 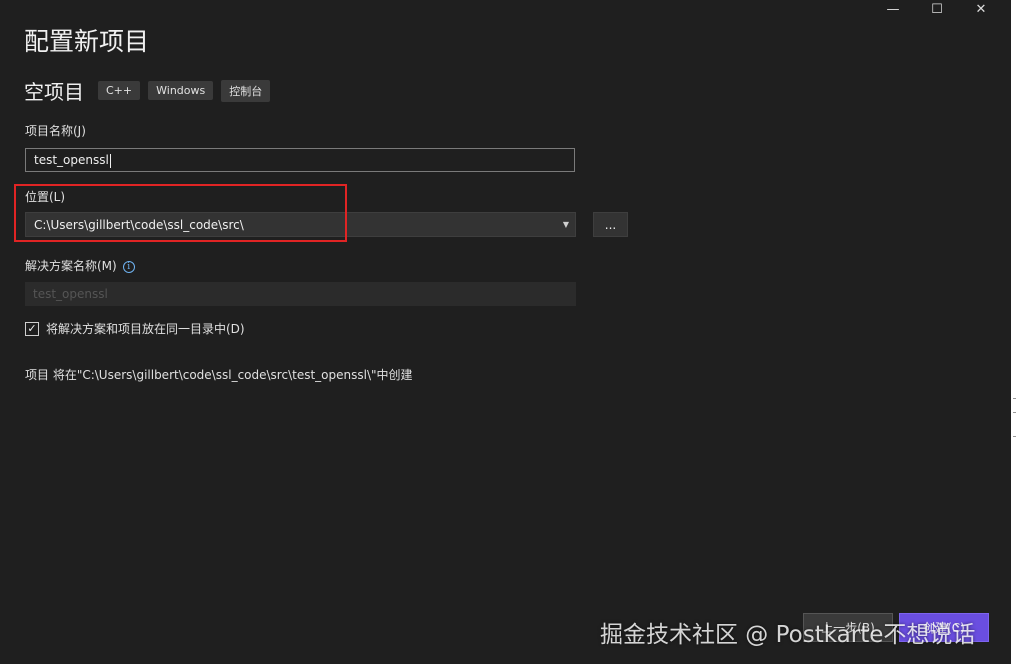 I want to click on create-button: 创建(C), so click(x=944, y=627).